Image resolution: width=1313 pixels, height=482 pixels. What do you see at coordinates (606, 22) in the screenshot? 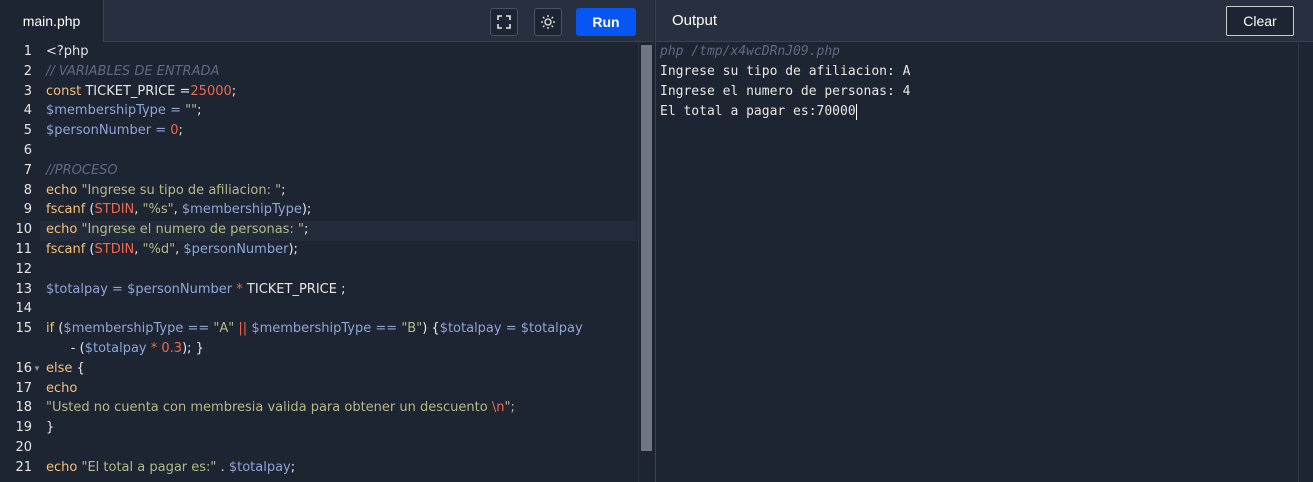
I see `run-button: Run` at bounding box center [606, 22].